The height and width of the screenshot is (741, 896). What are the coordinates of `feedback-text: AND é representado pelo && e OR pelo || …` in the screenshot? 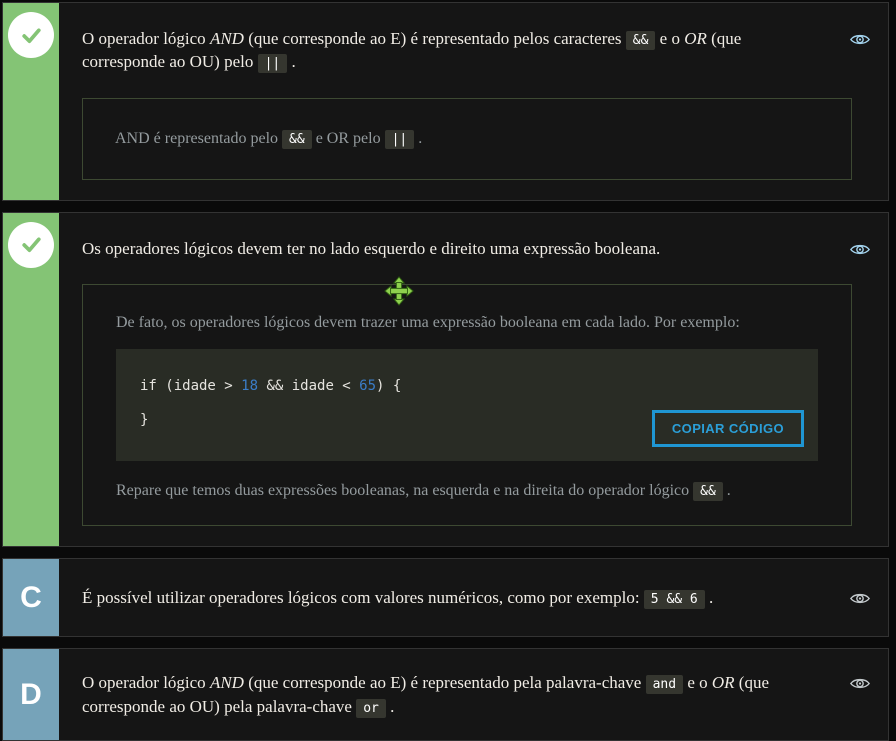 It's located at (269, 139).